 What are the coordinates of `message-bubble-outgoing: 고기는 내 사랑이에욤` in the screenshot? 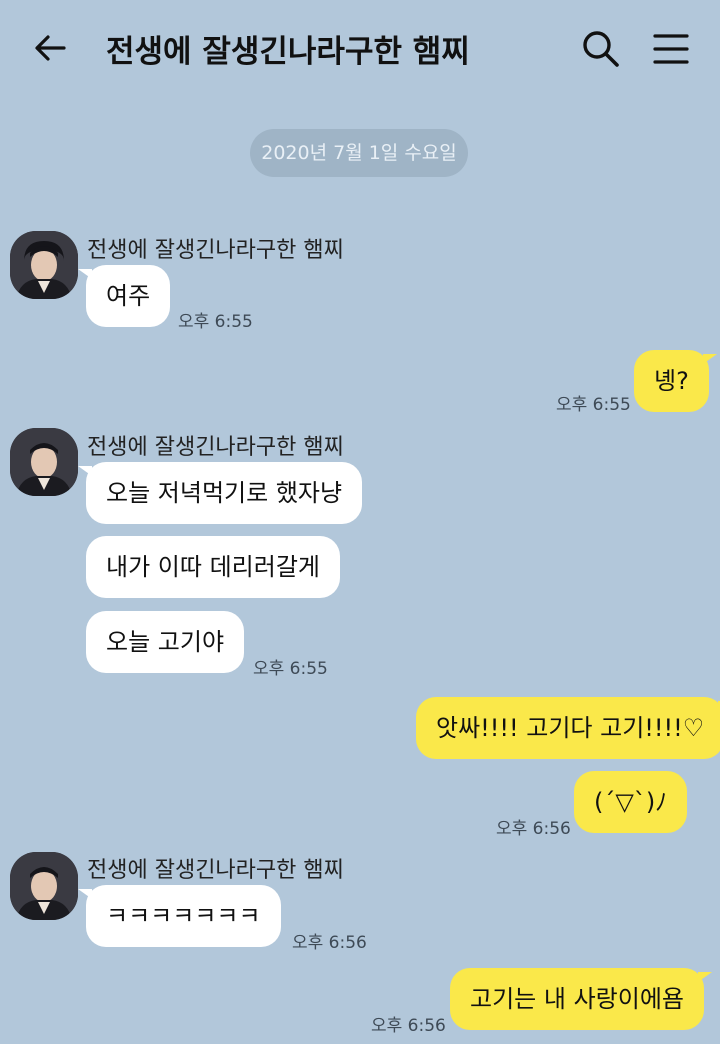 It's located at (581, 999).